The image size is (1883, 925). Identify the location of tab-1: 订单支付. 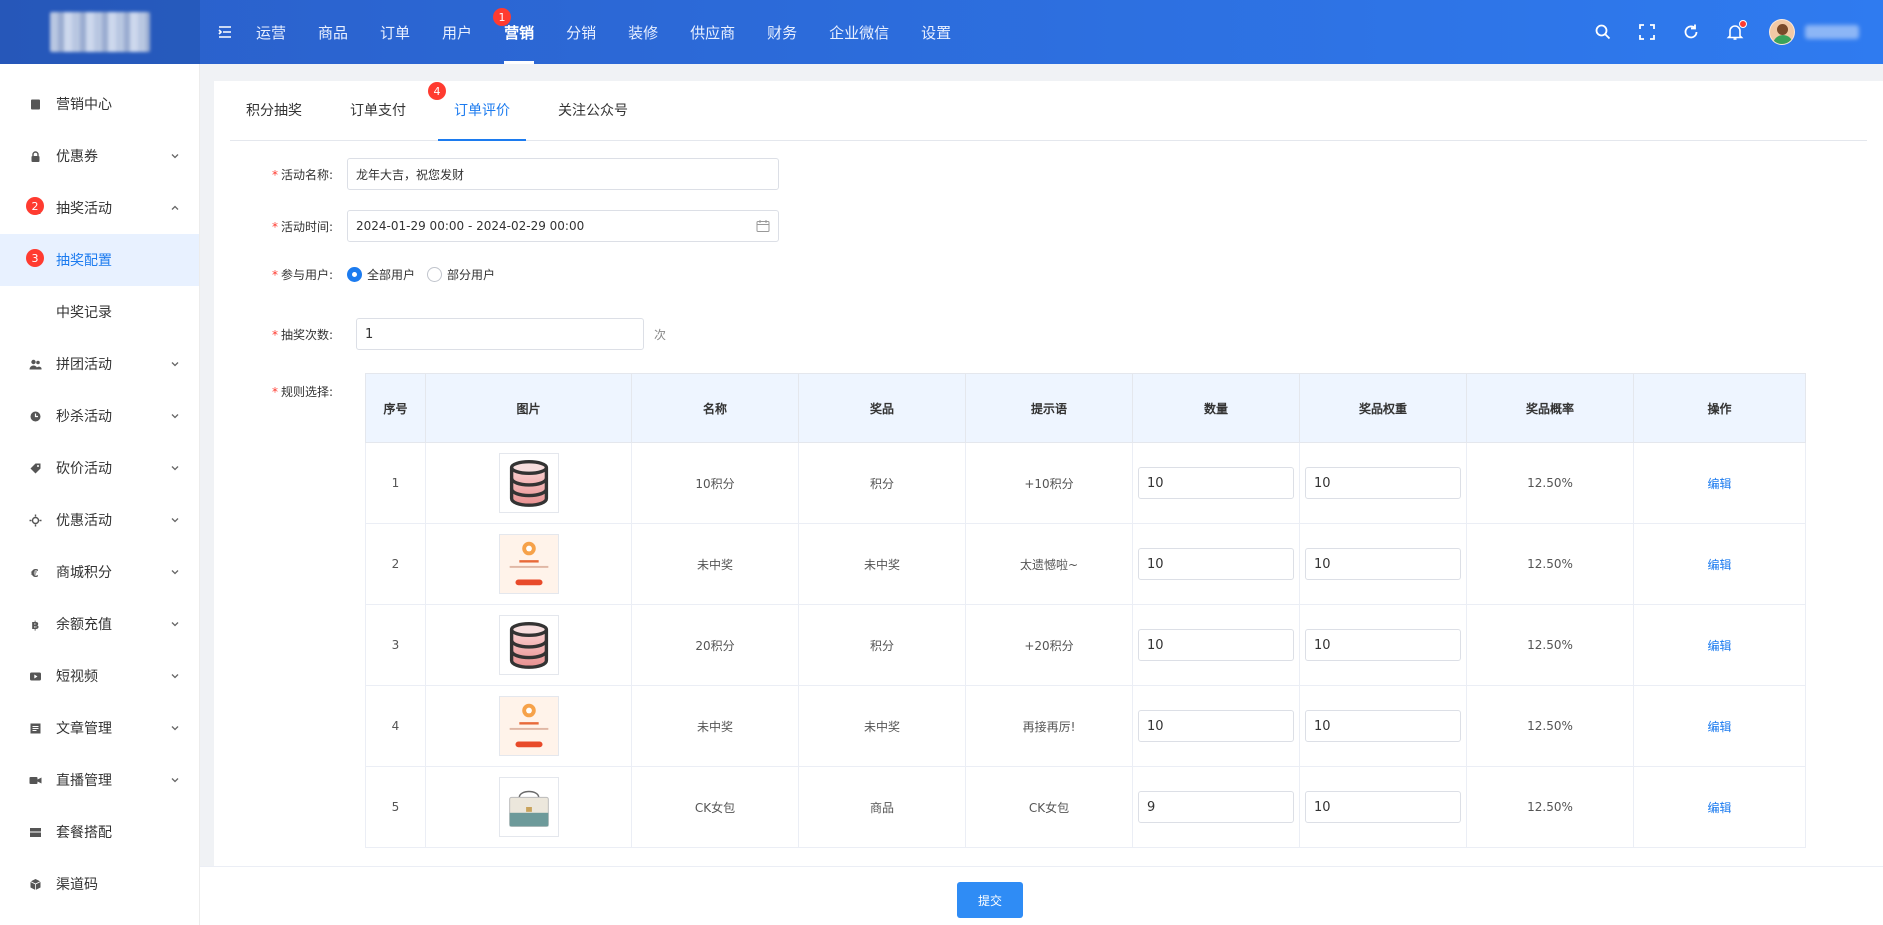
(378, 110).